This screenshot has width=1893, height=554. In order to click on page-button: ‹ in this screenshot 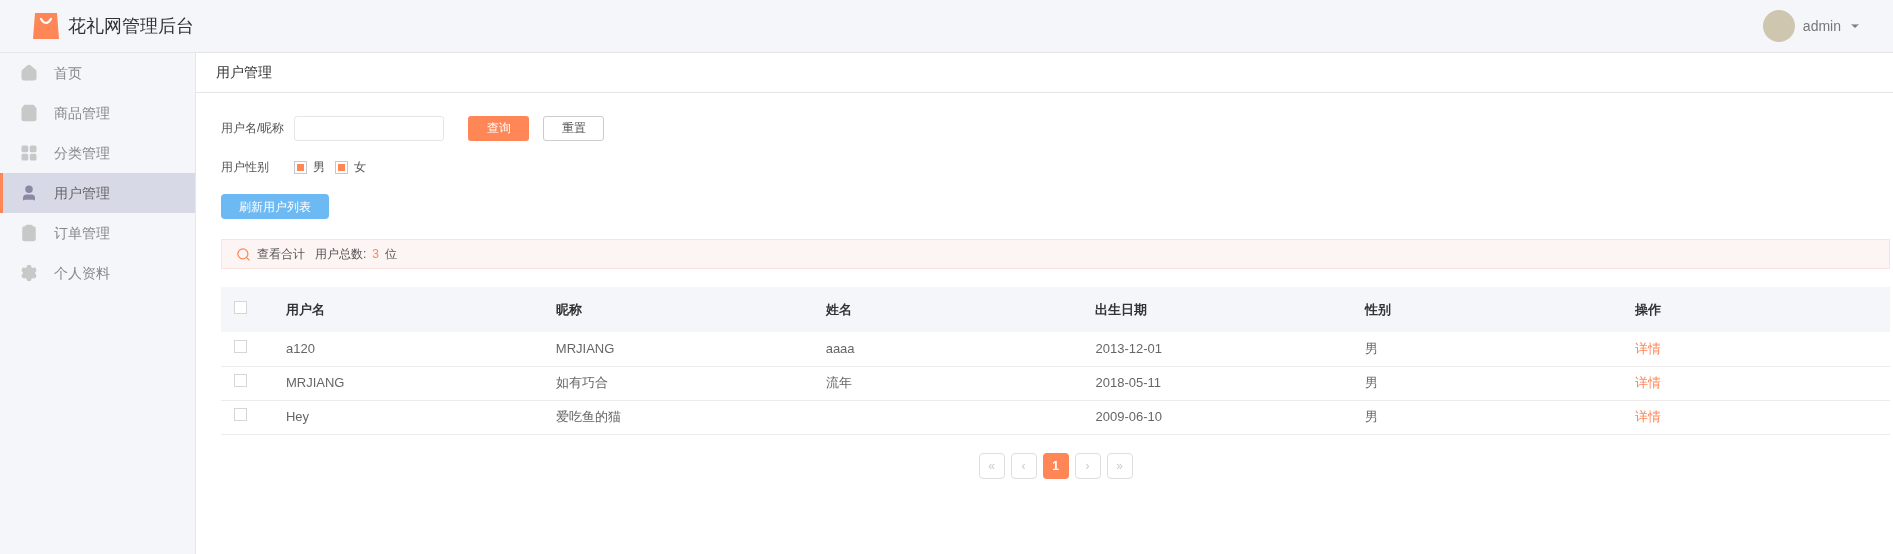, I will do `click(1023, 465)`.